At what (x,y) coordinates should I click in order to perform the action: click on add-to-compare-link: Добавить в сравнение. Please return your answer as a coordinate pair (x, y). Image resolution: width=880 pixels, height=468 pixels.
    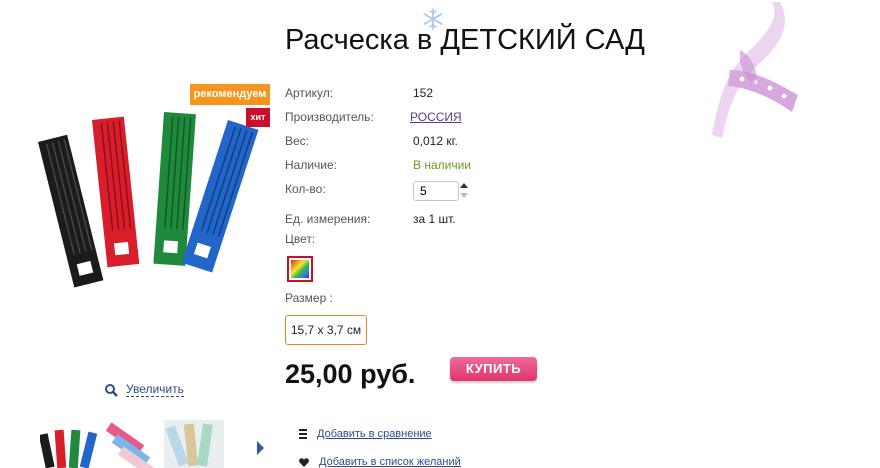
    Looking at the image, I should click on (365, 434).